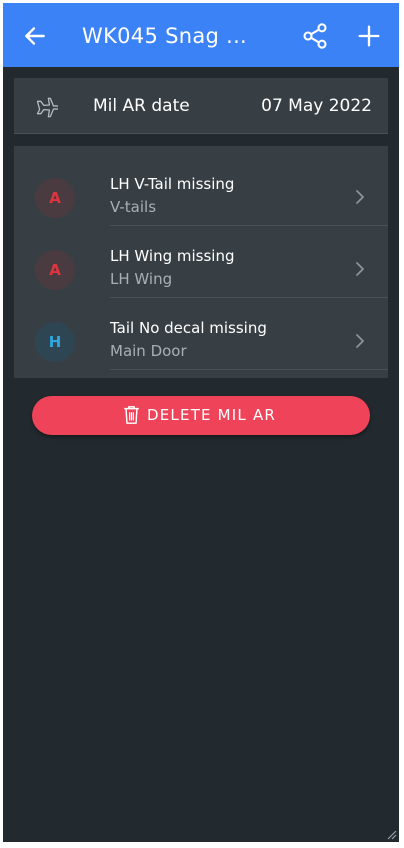 The width and height of the screenshot is (404, 848). What do you see at coordinates (35, 36) in the screenshot?
I see `arrow-left-icon` at bounding box center [35, 36].